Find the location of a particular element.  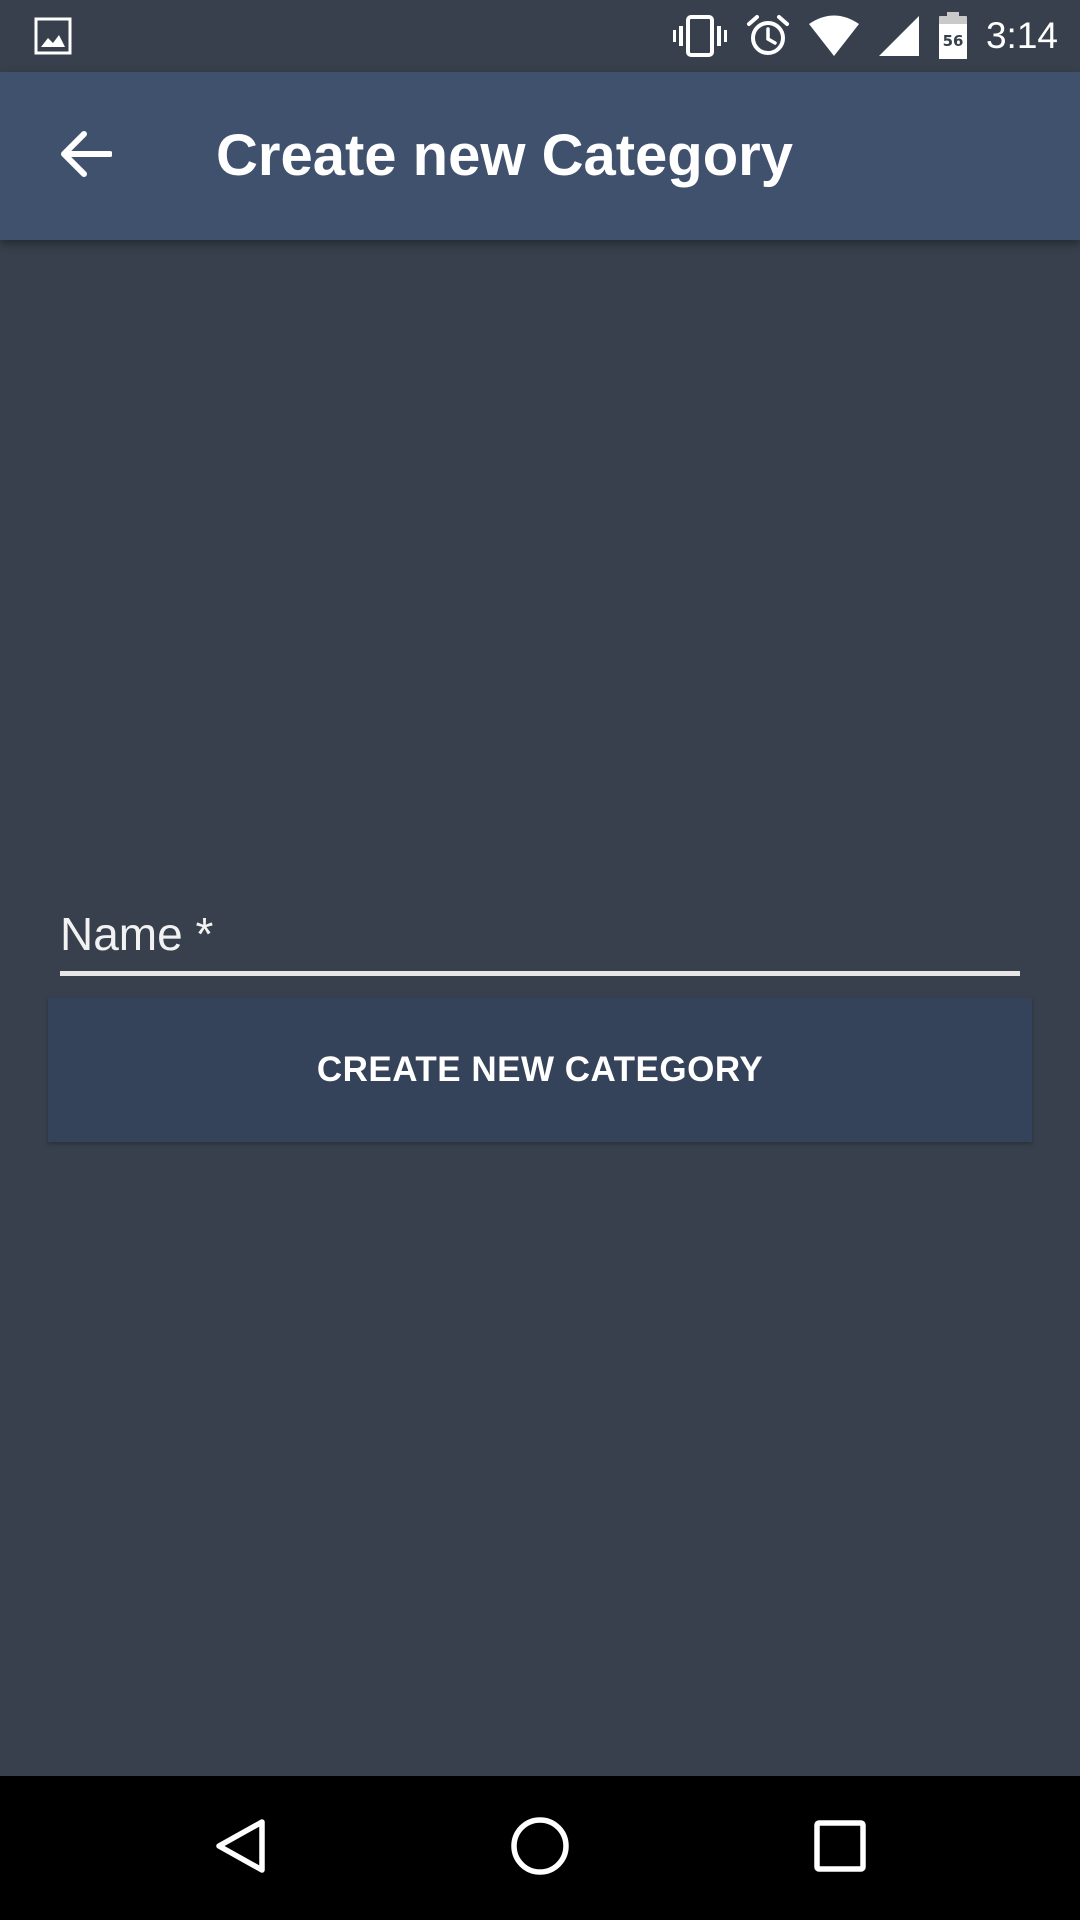

nav-bar is located at coordinates (540, 1848).